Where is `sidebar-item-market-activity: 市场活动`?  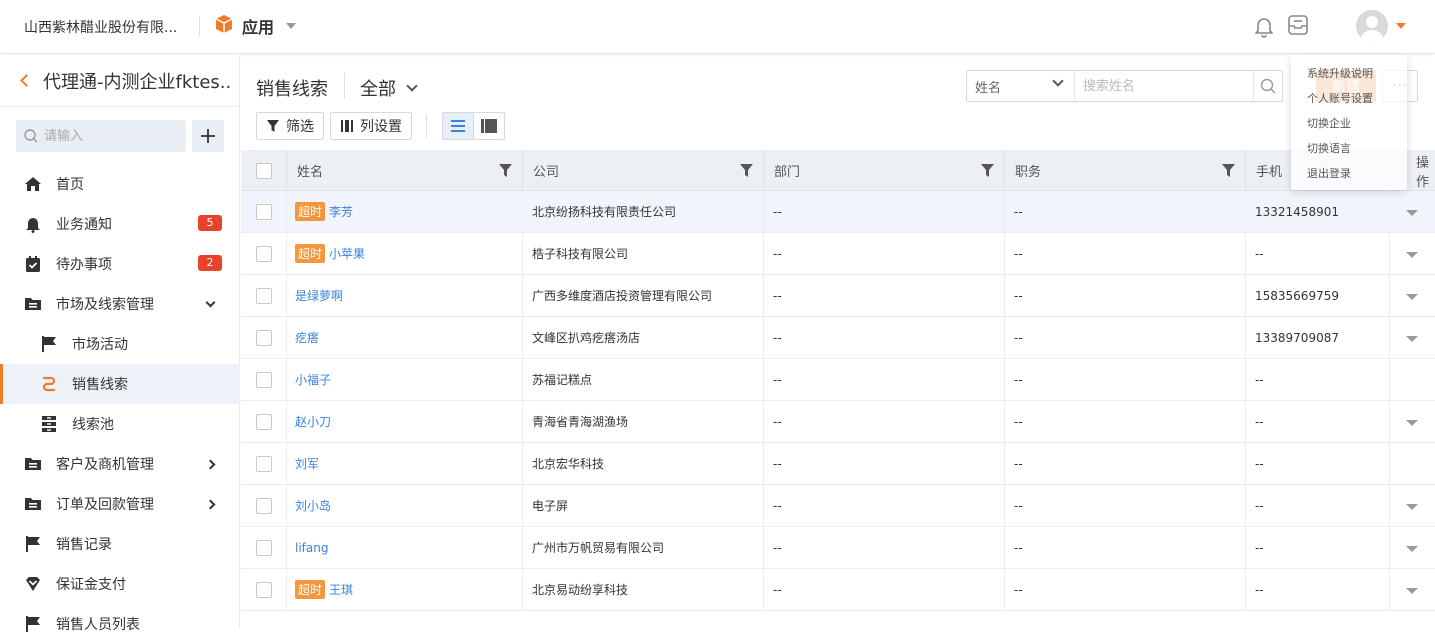
sidebar-item-market-activity: 市场活动 is located at coordinates (120, 344).